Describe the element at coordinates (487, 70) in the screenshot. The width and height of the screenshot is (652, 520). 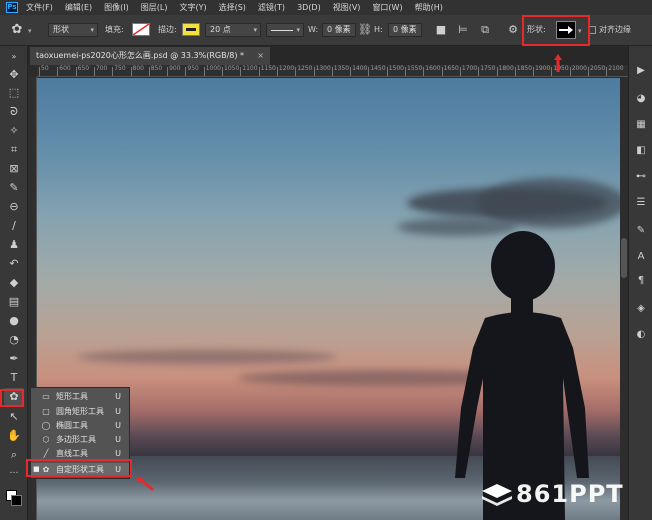
I see `ruler-tick-label: 1750` at that location.